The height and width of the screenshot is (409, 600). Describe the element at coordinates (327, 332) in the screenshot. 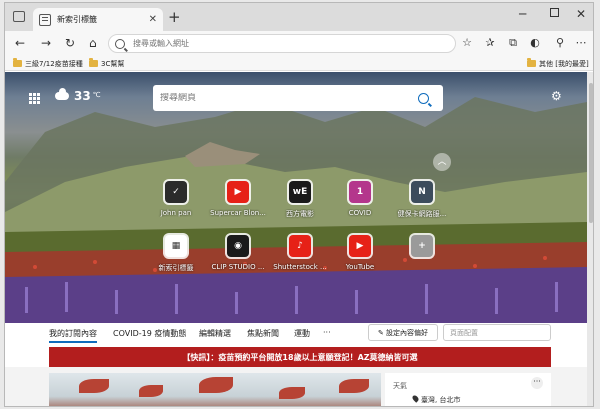

I see `more-tabs-button: ···` at that location.